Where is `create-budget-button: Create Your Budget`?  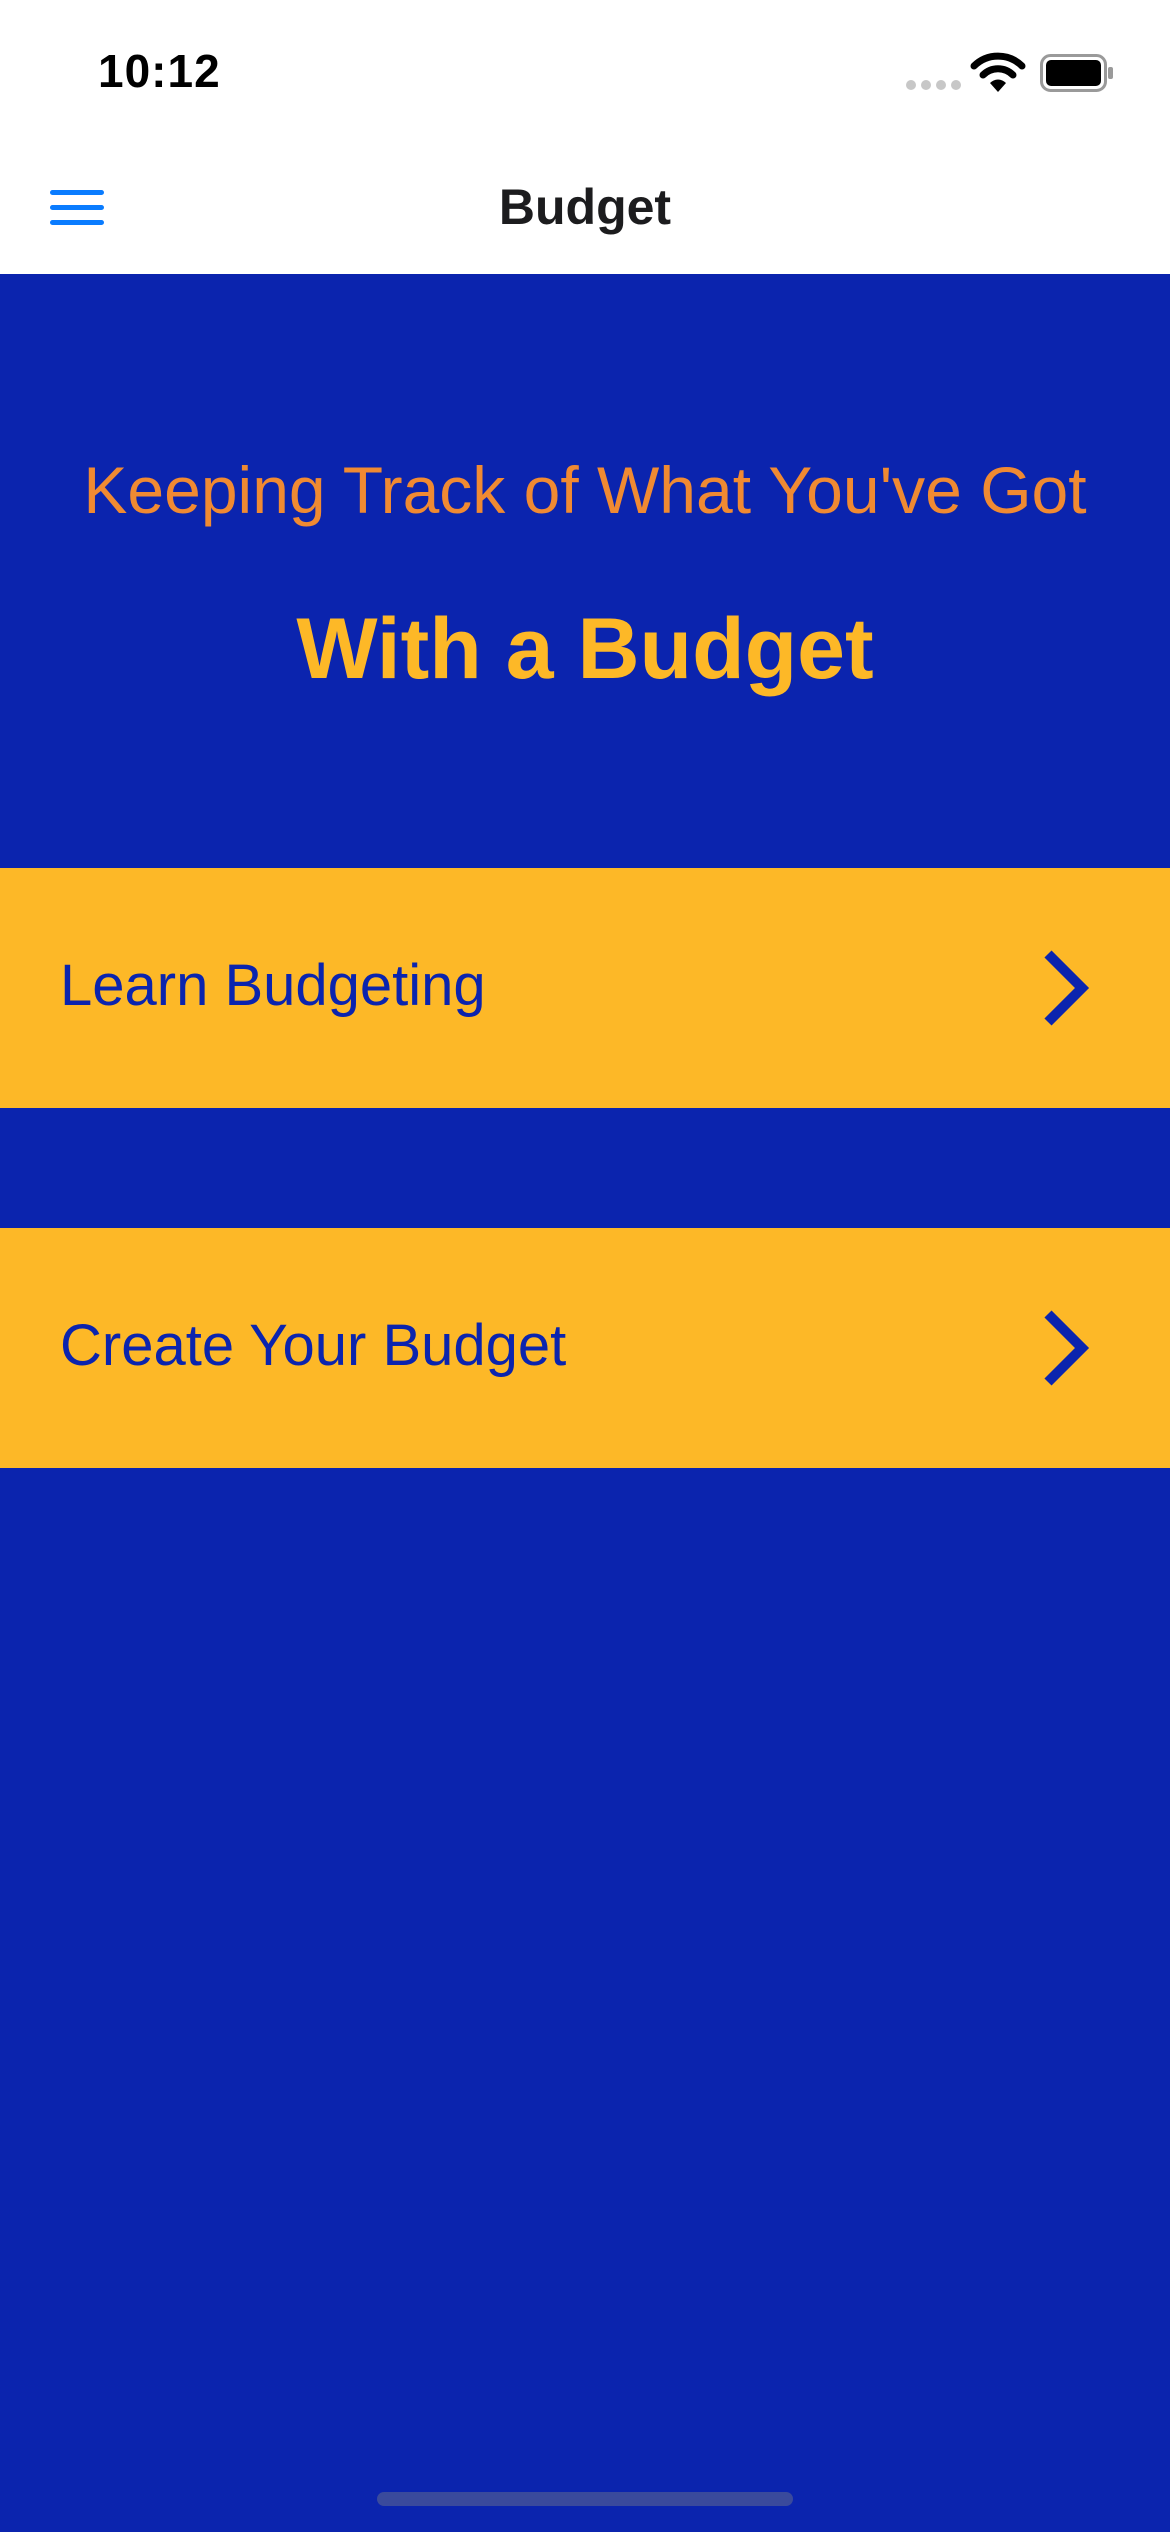
create-budget-button: Create Your Budget is located at coordinates (585, 1348).